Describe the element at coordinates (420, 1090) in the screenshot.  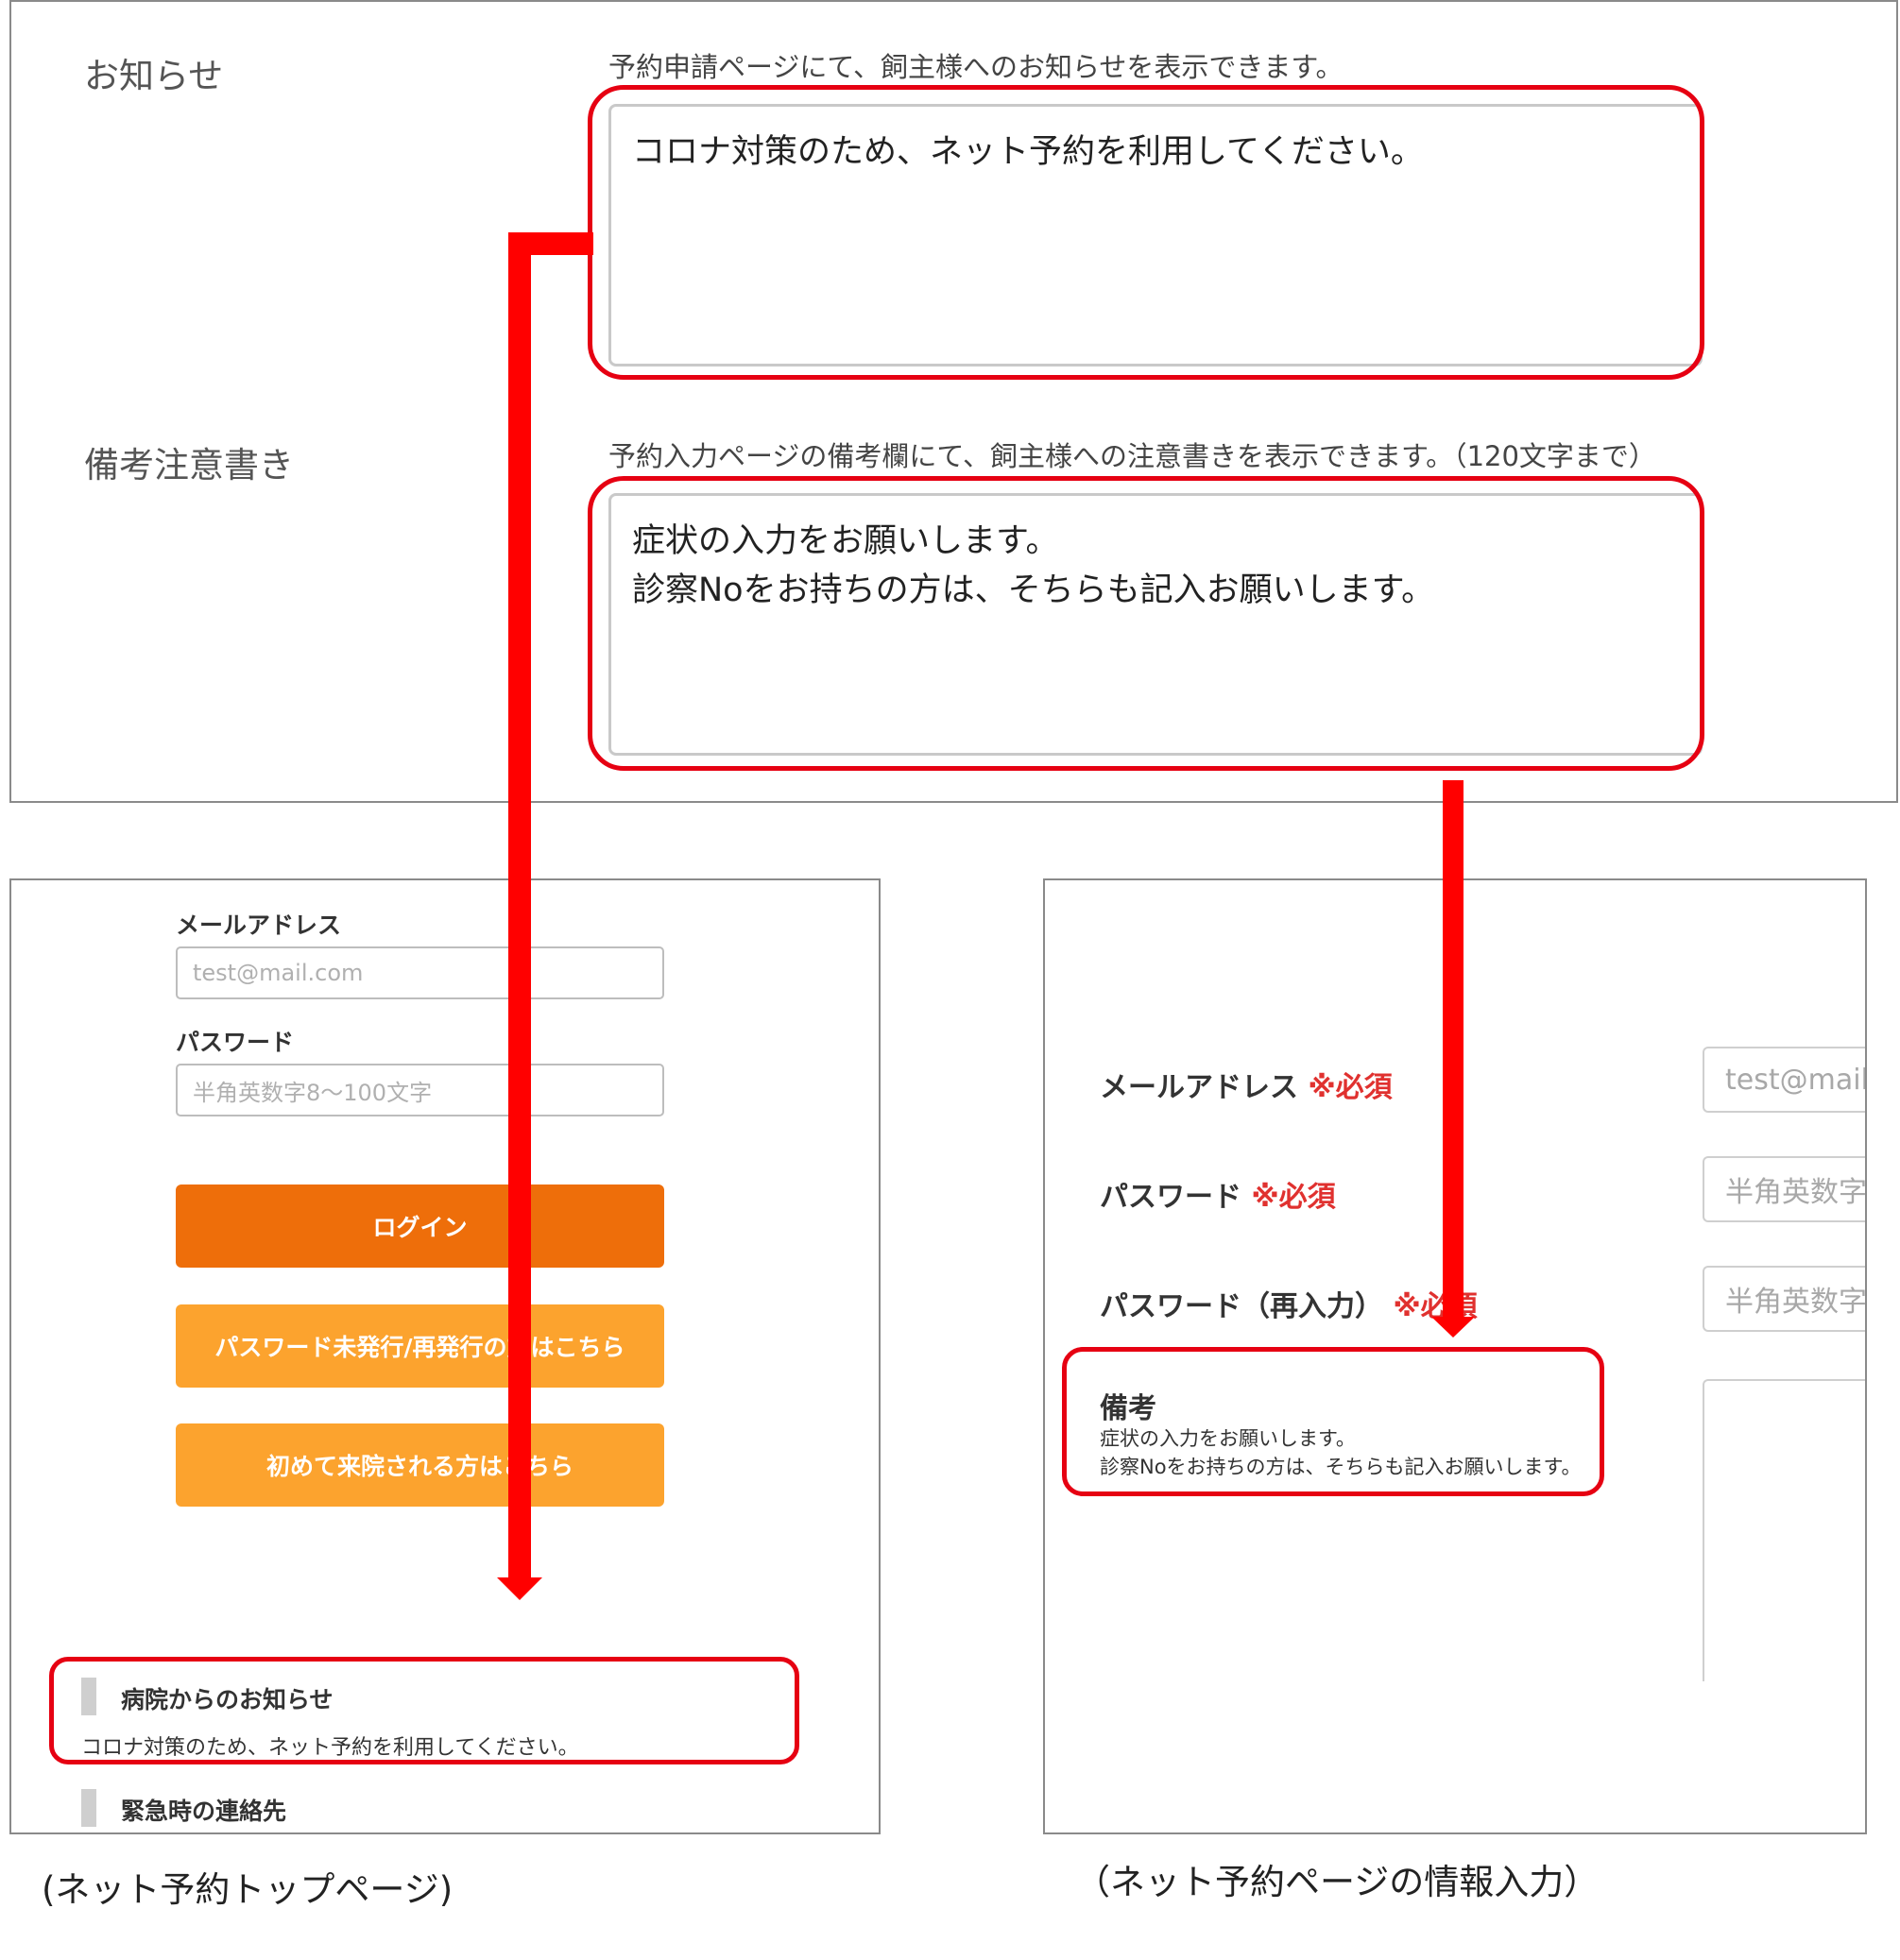
I see `password-input: 半角英数字8〜100文字` at that location.